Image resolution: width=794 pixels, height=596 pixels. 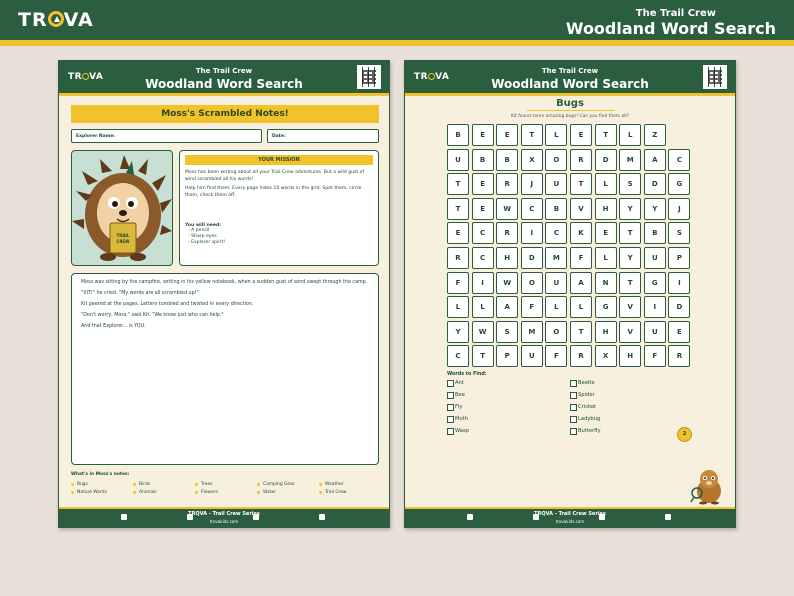 I want to click on grid-cell: K, so click(x=581, y=233).